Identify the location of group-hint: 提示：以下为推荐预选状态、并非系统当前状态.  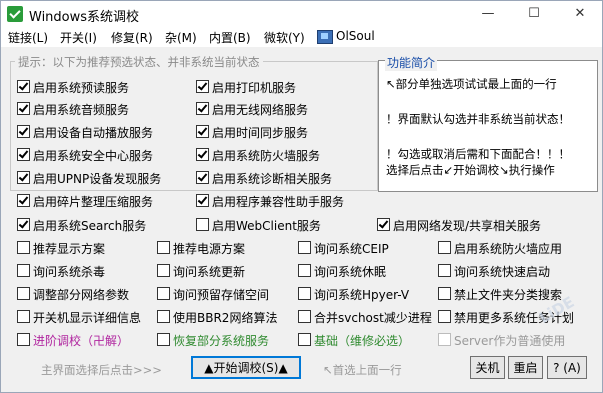
(139, 62).